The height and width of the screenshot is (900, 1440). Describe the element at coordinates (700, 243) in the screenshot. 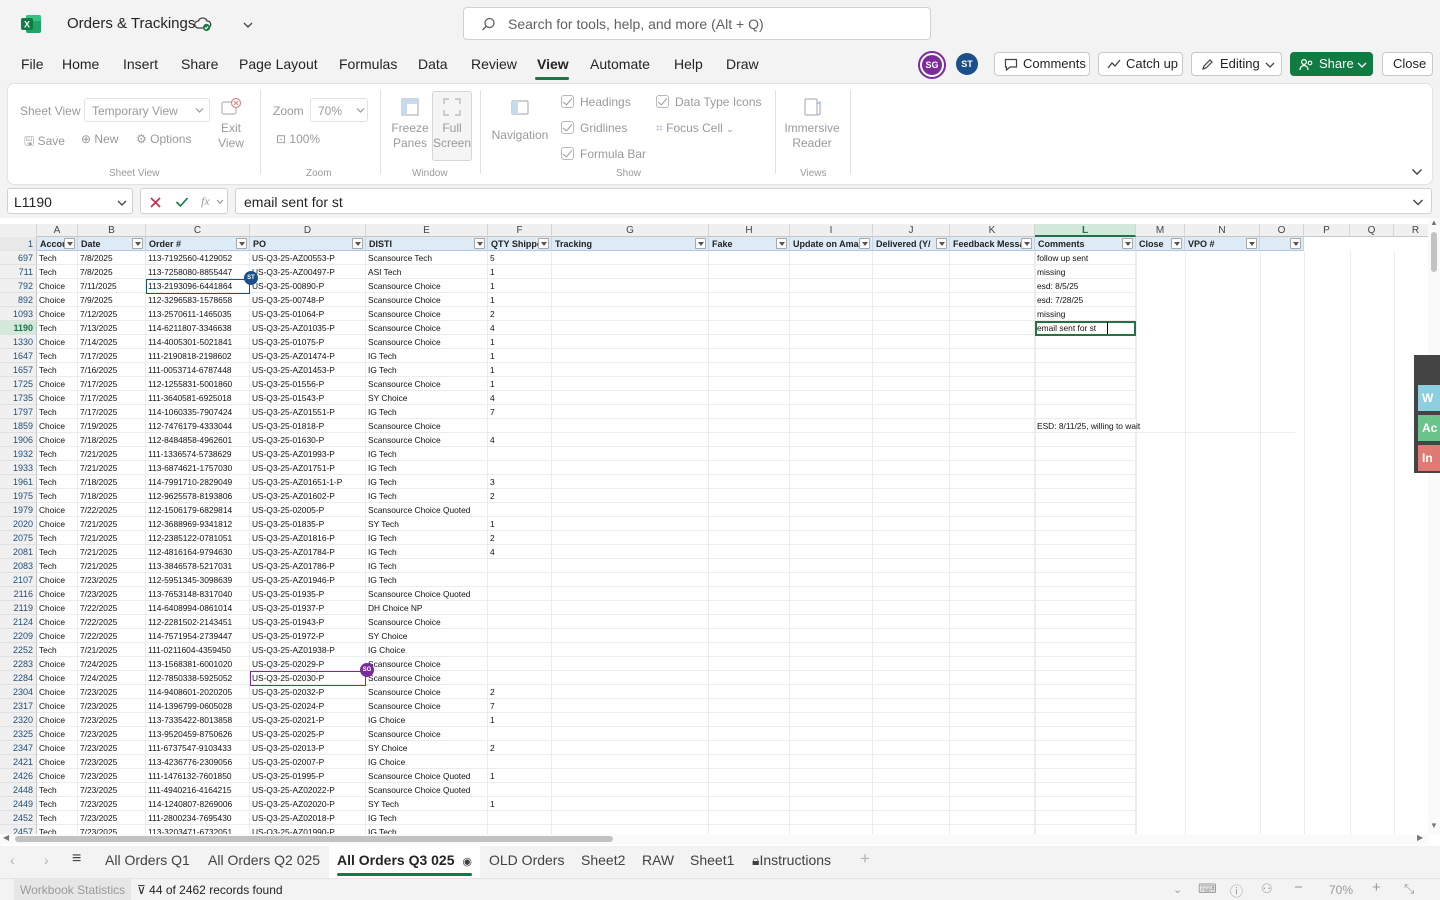

I see `filter-dropdown-icon` at that location.